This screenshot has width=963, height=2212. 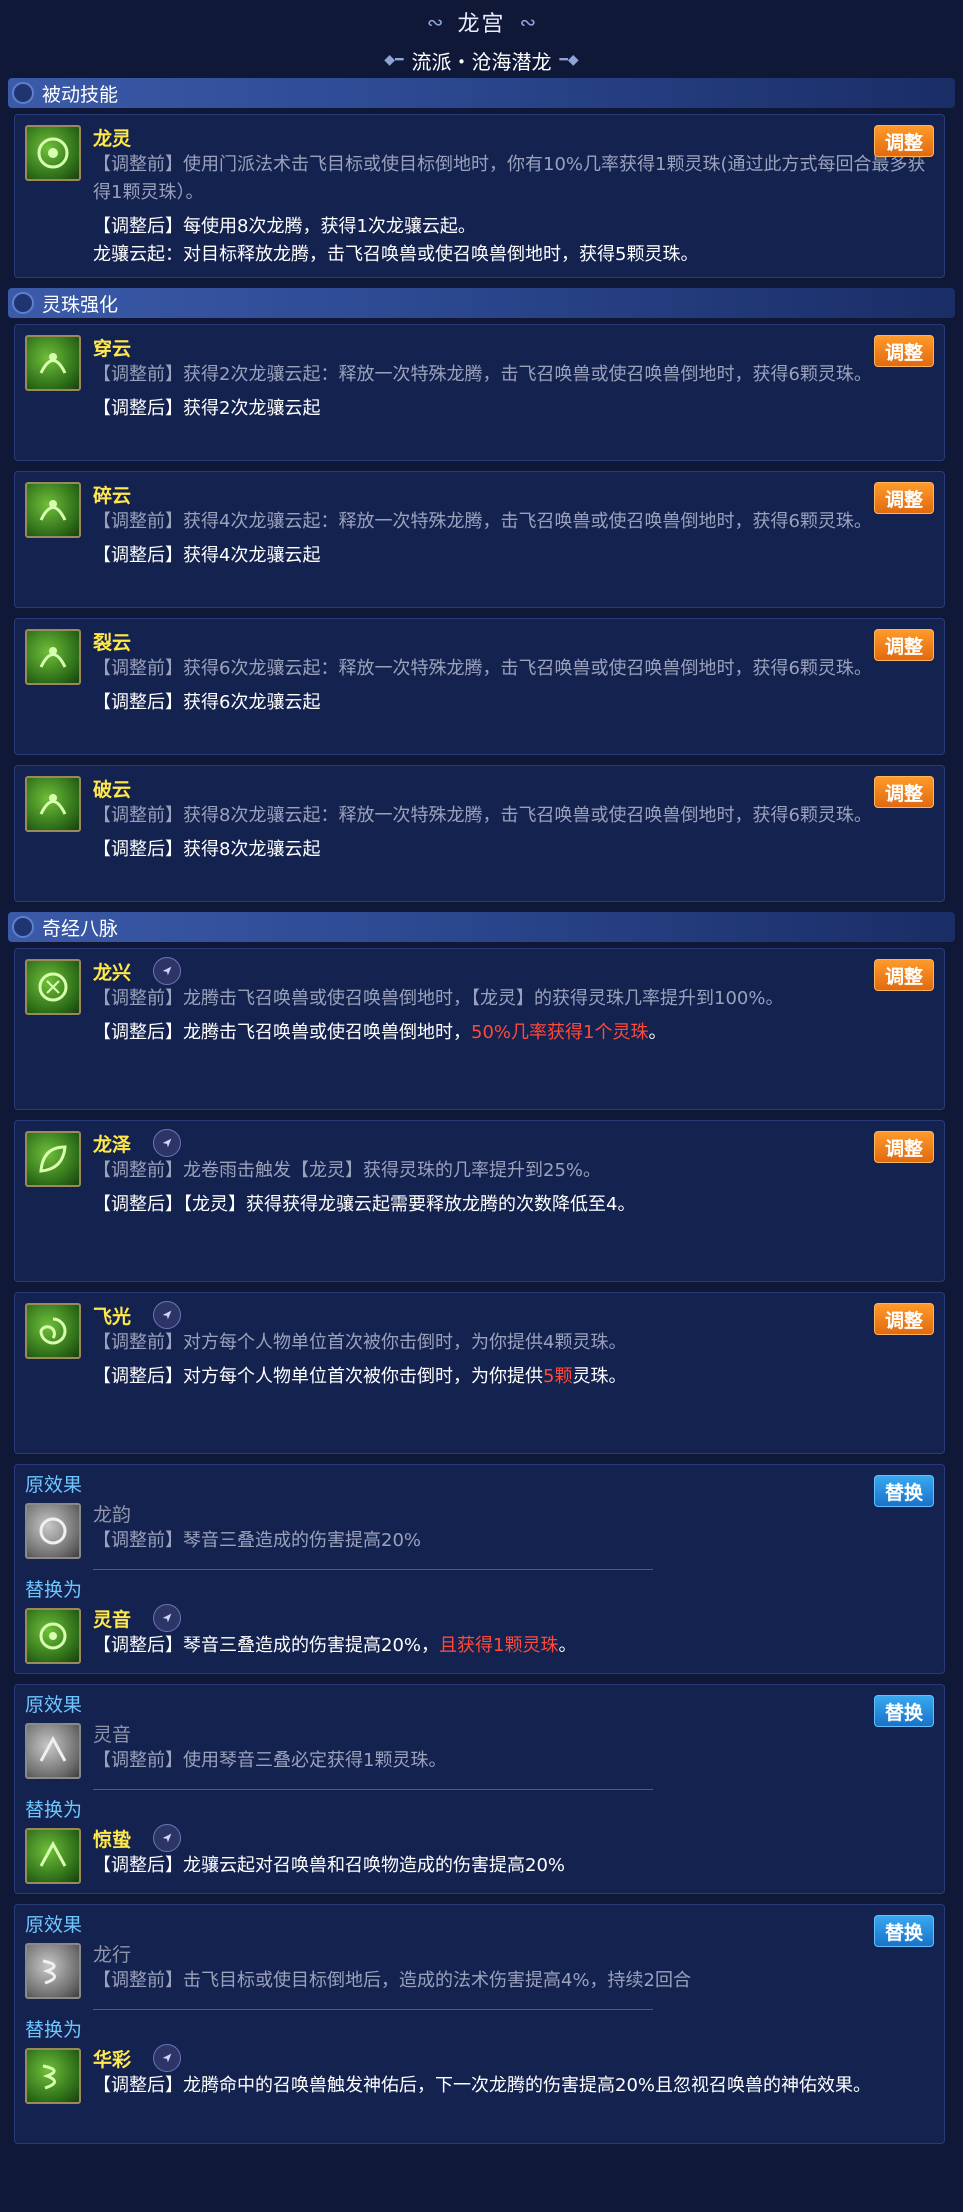 I want to click on after-text: 【调整后】【龙灵】获得获得龙骧云起需要释放龙腾的次数降低至4。, so click(x=512, y=1205).